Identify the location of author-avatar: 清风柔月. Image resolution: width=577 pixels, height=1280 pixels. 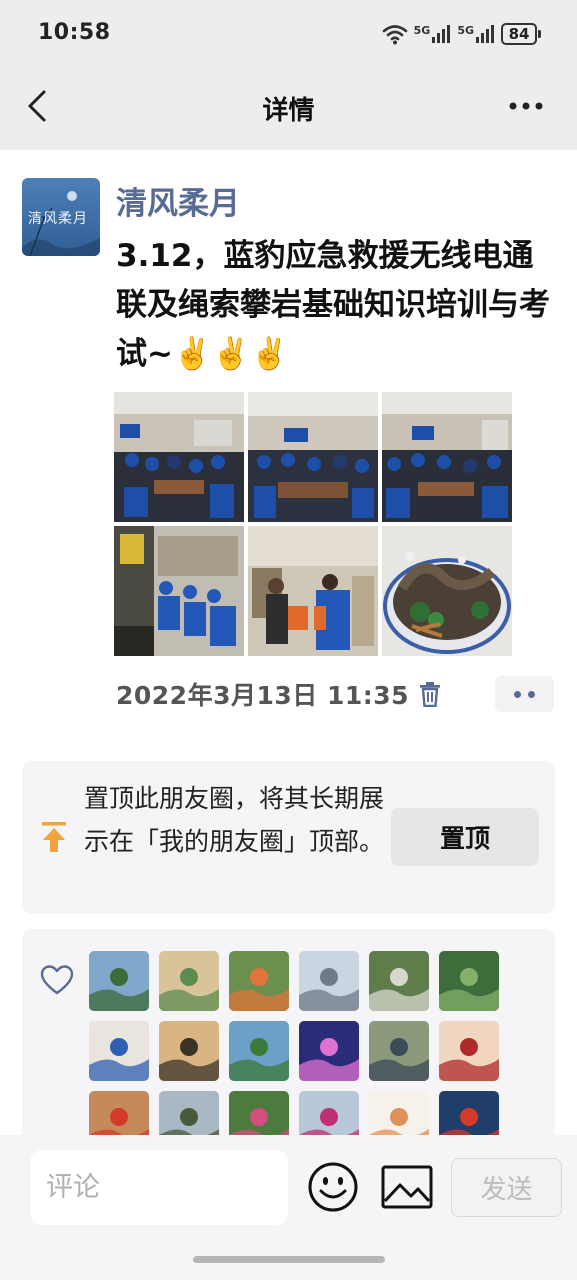
(61, 217).